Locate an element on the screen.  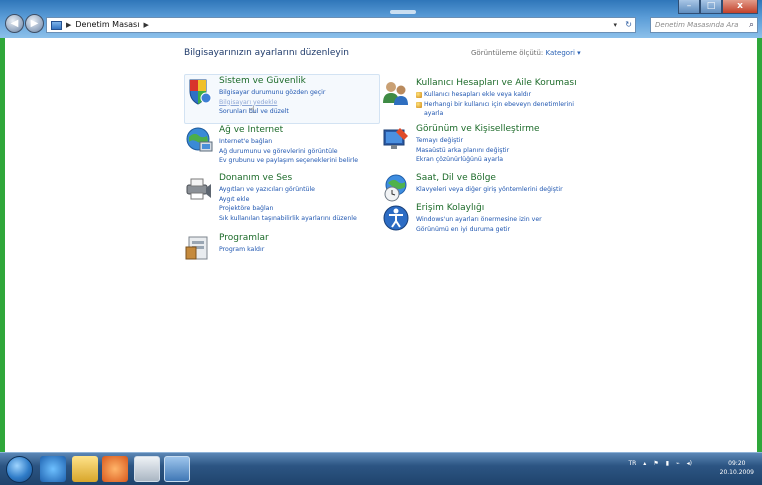
control-panel-task-icon is located at coordinates (177, 469).